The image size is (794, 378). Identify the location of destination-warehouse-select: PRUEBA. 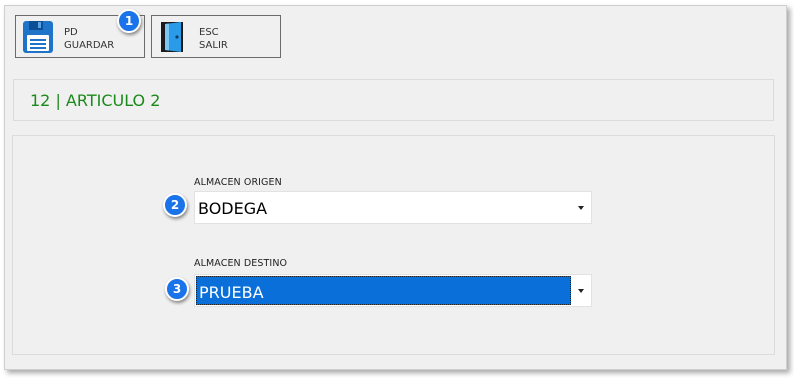
(393, 290).